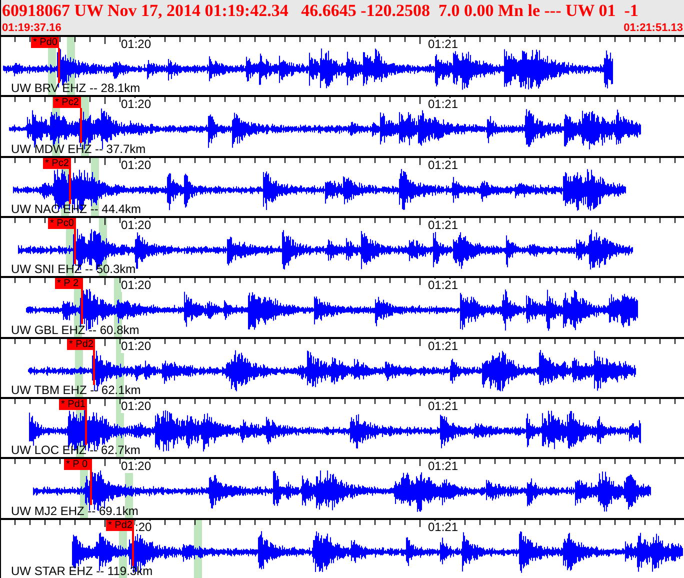 The height and width of the screenshot is (578, 684). What do you see at coordinates (76, 390) in the screenshot?
I see `station-label: UW TBM EHZ -- 62.1km` at bounding box center [76, 390].